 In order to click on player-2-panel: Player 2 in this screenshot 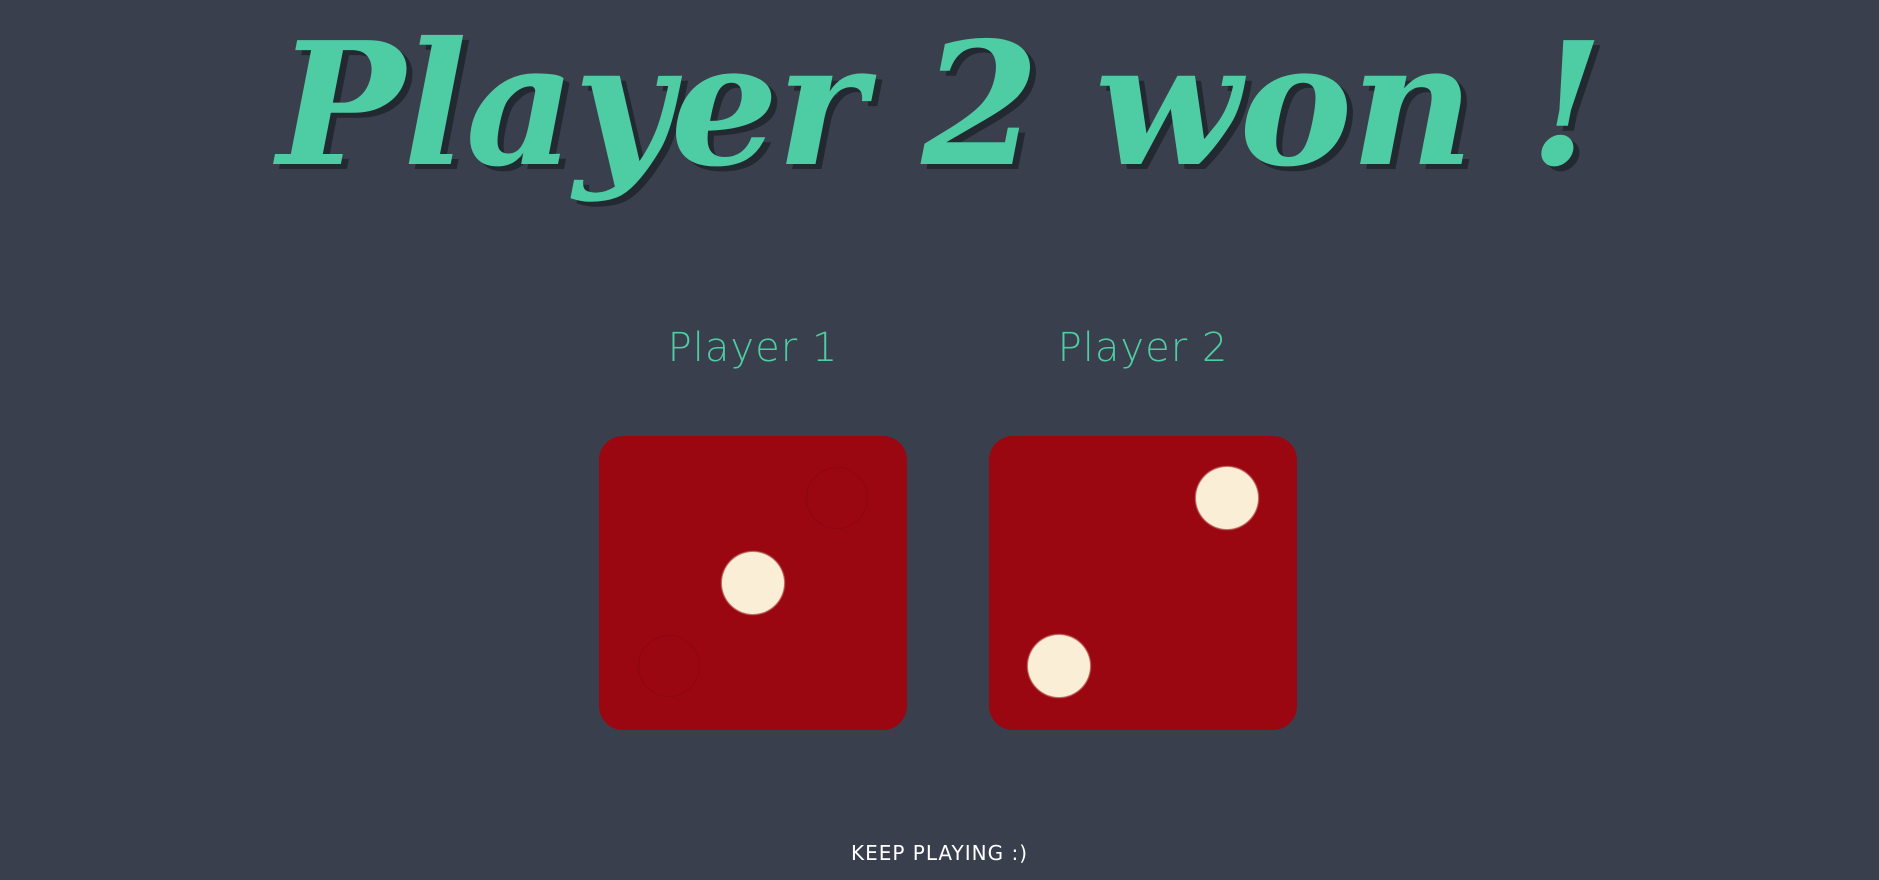, I will do `click(1143, 524)`.